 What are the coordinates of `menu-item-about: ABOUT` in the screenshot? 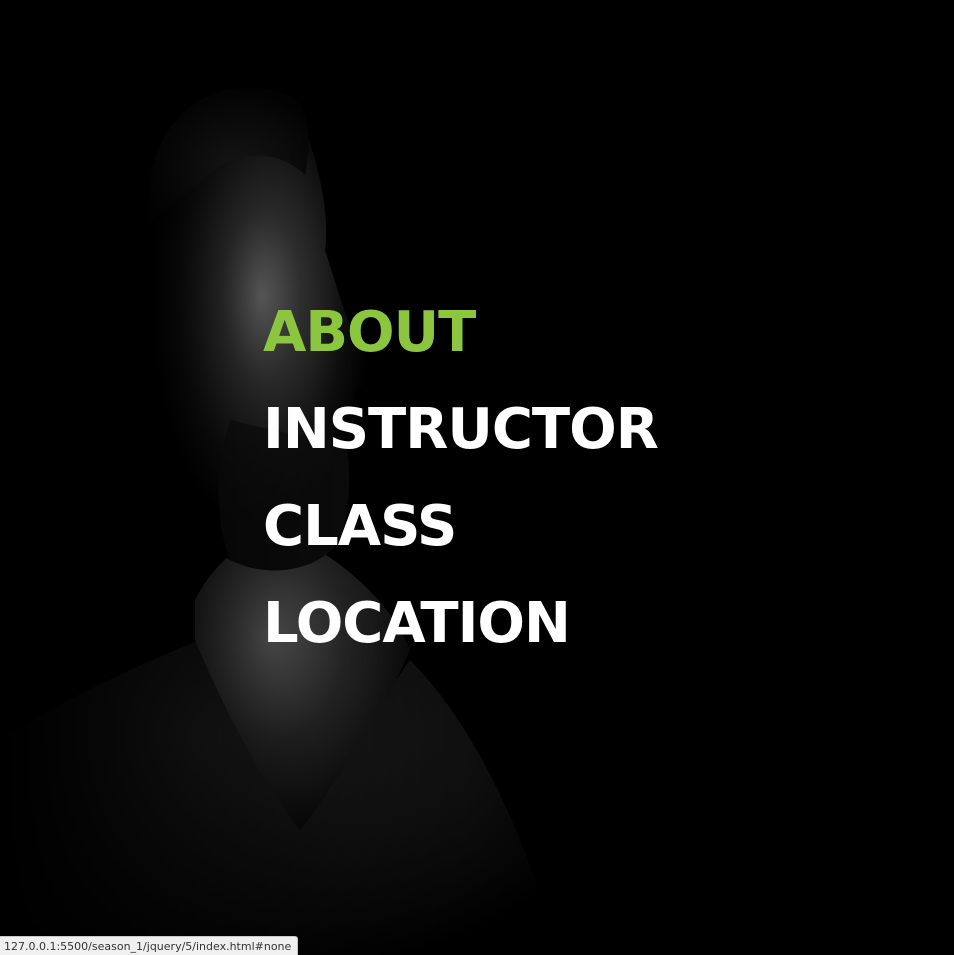 It's located at (460, 341).